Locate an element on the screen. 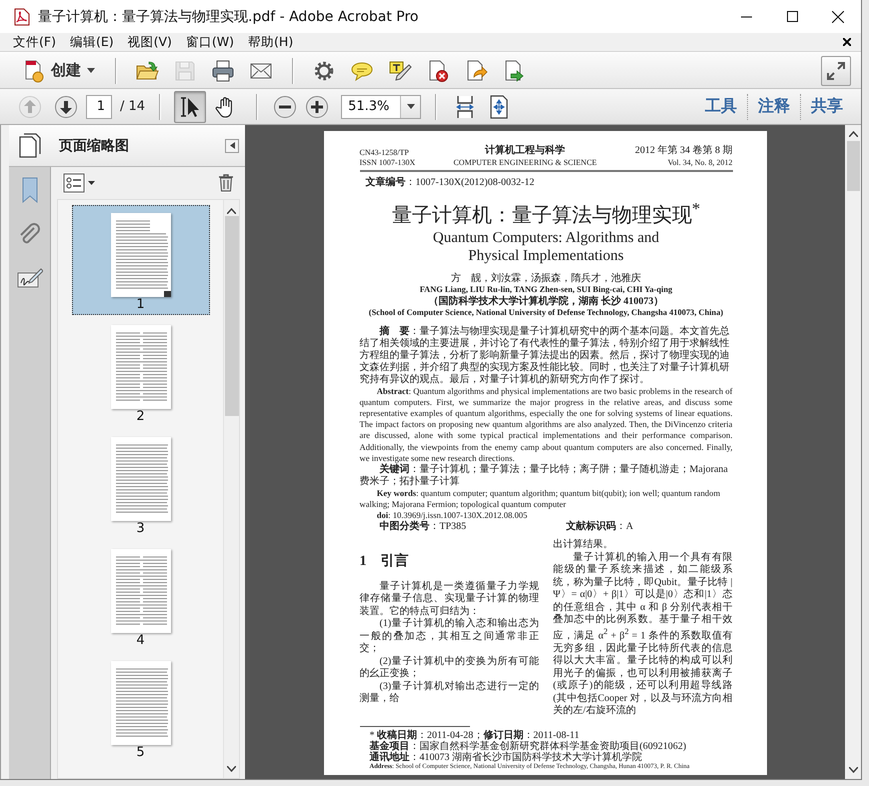  journal-code: CN43-1258/TP is located at coordinates (385, 153).